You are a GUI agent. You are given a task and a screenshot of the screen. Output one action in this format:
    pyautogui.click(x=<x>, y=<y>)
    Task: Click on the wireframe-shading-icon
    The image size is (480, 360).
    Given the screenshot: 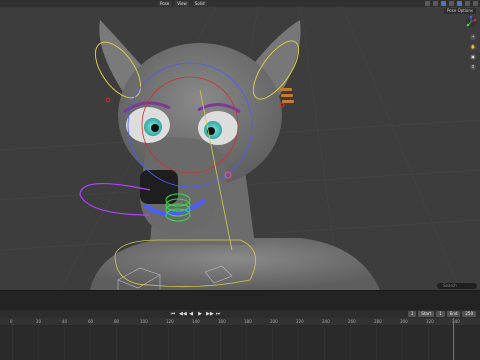 What is the action you would take?
    pyautogui.click(x=451, y=3)
    